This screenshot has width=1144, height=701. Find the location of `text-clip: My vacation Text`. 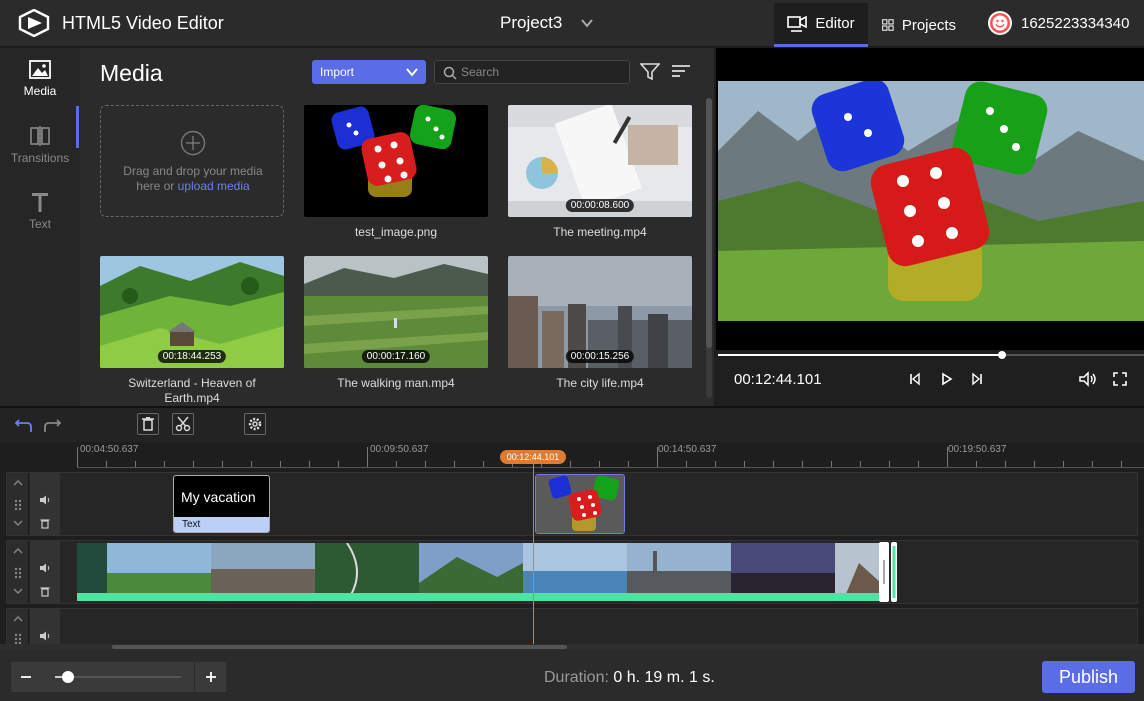

text-clip: My vacation Text is located at coordinates (221, 504).